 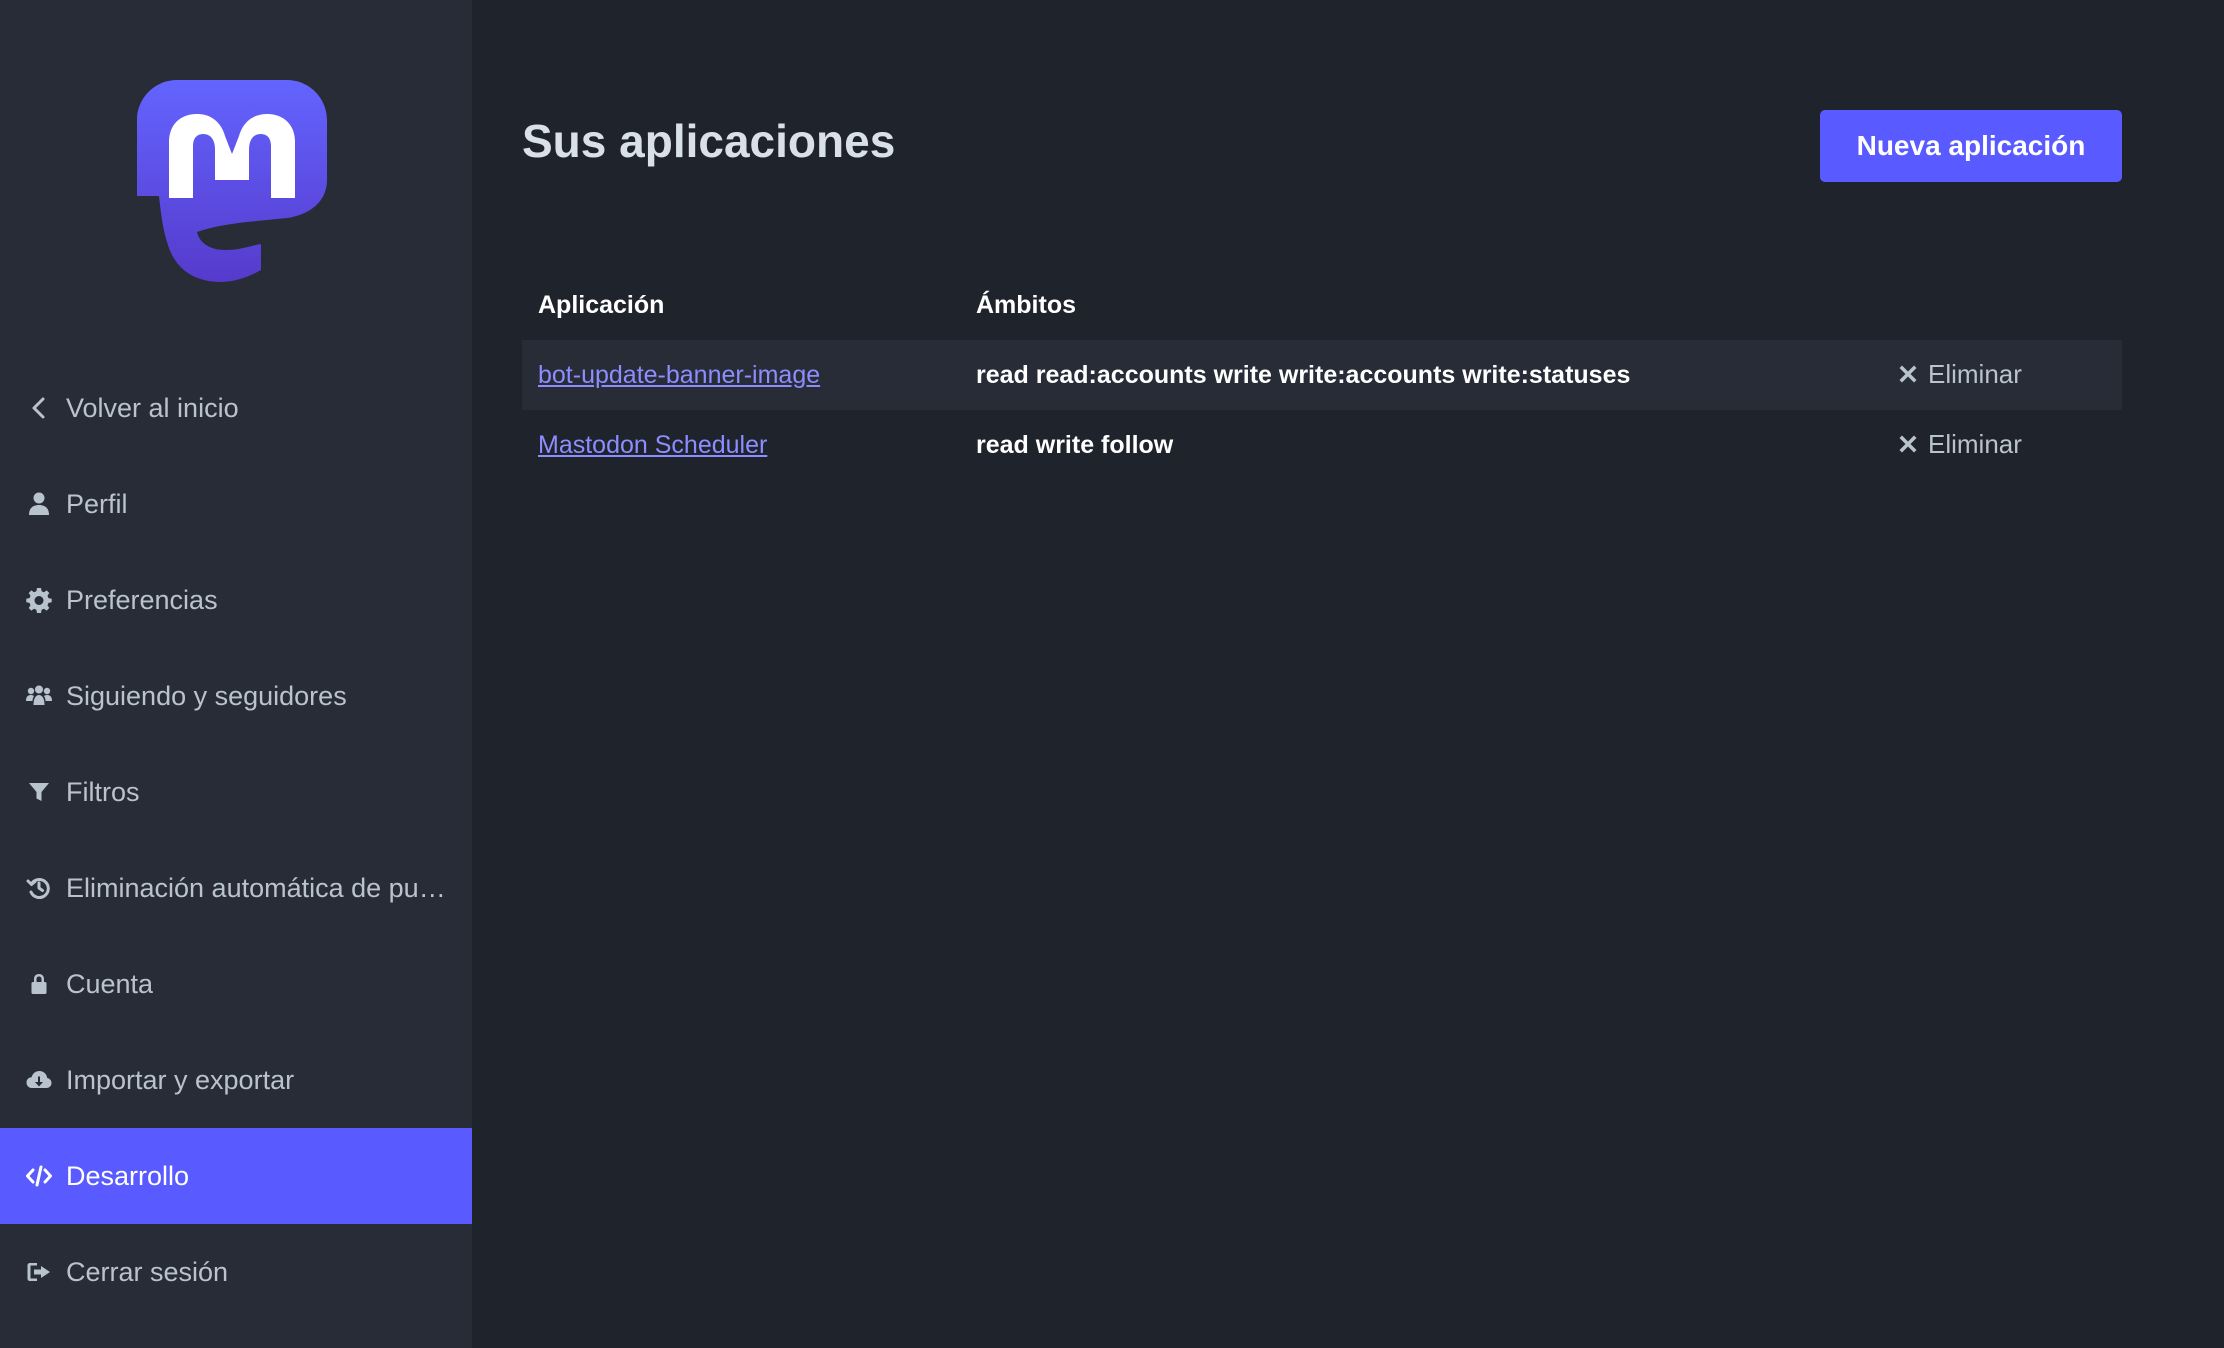 What do you see at coordinates (110, 983) in the screenshot?
I see `sidebar-item-label: Cuenta` at bounding box center [110, 983].